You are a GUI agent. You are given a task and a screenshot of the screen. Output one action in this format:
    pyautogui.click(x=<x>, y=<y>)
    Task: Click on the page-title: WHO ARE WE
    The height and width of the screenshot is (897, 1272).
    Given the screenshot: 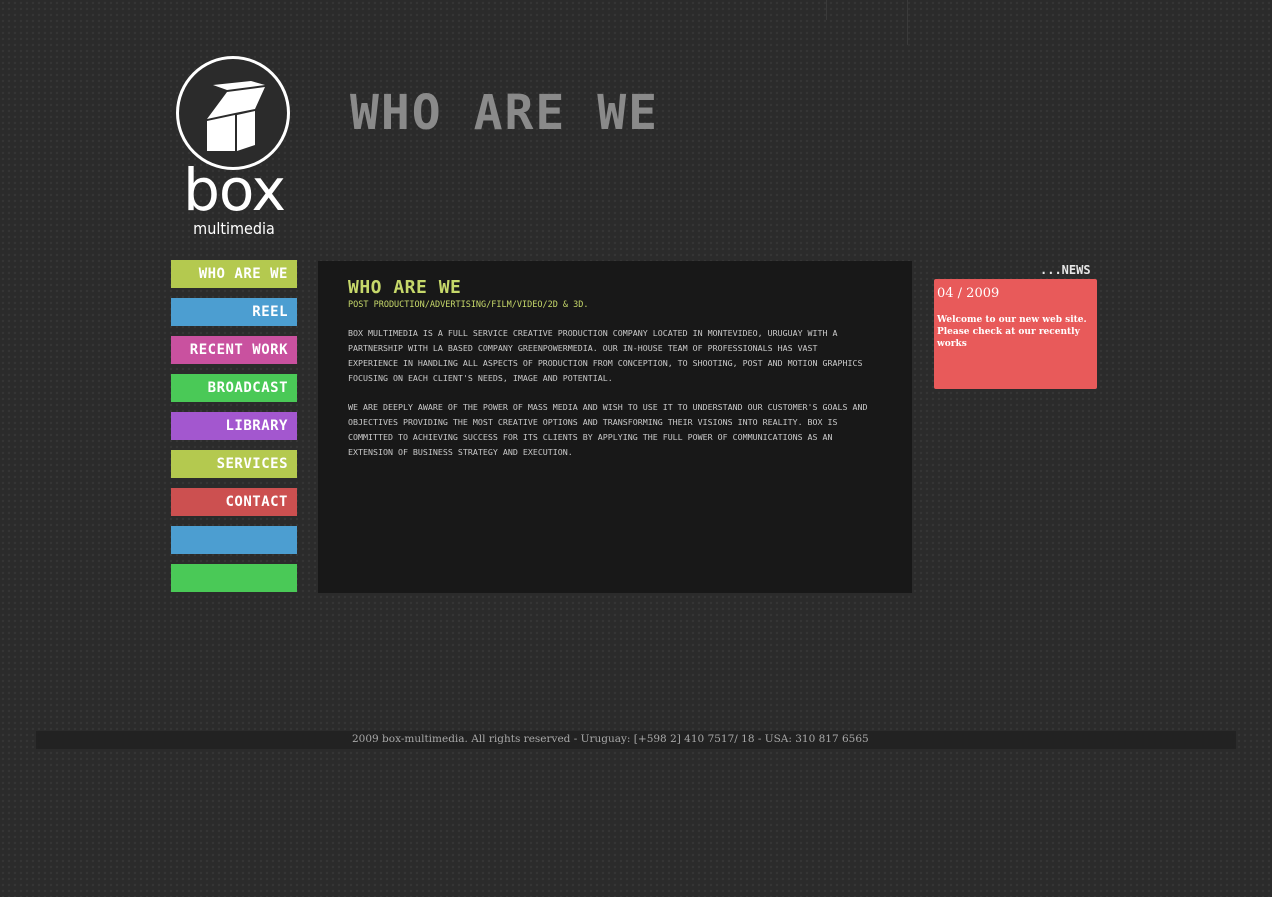 What is the action you would take?
    pyautogui.click(x=504, y=113)
    